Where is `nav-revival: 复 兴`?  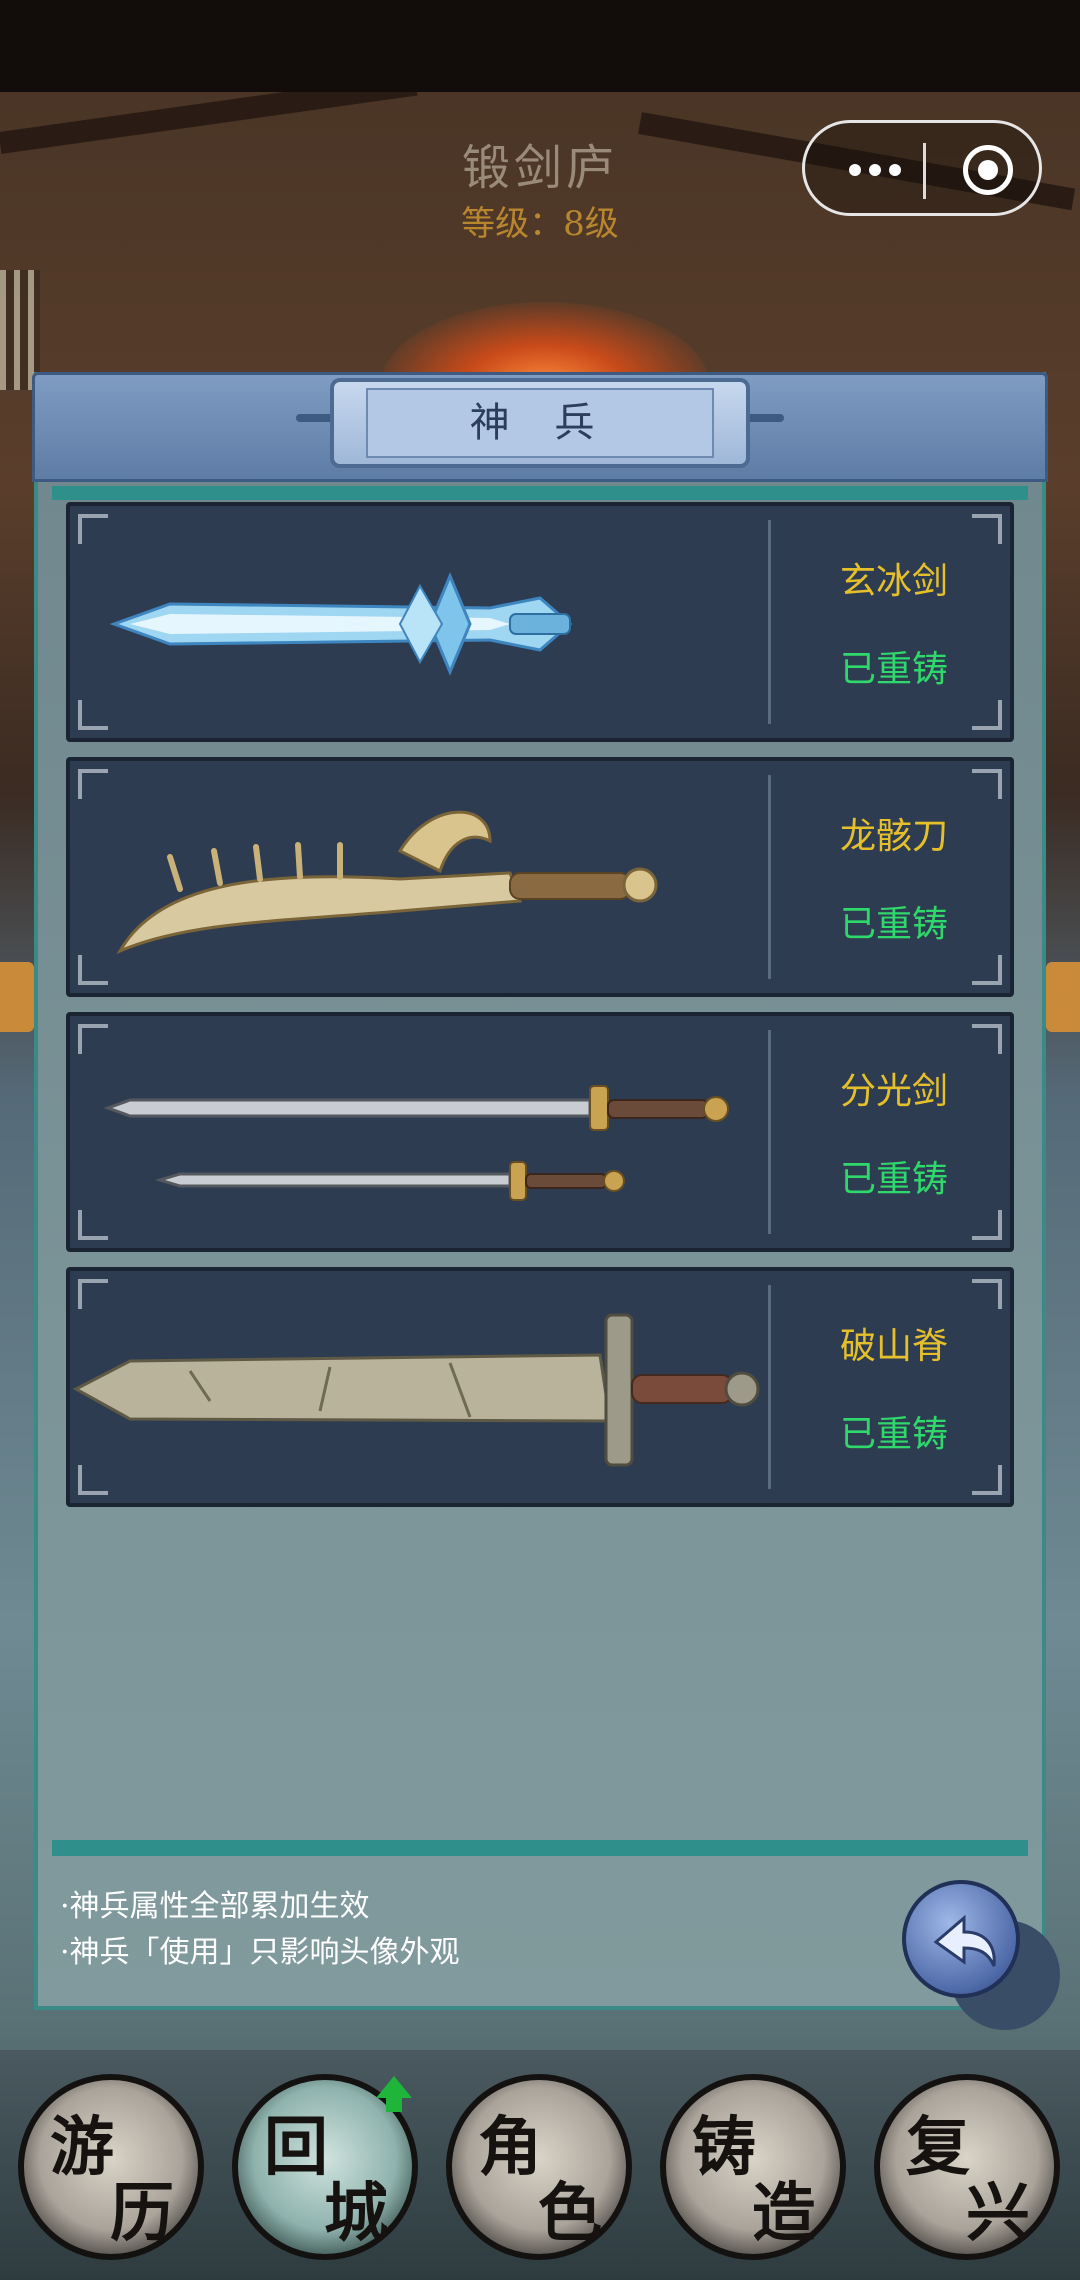
nav-revival: 复 兴 is located at coordinates (967, 2167).